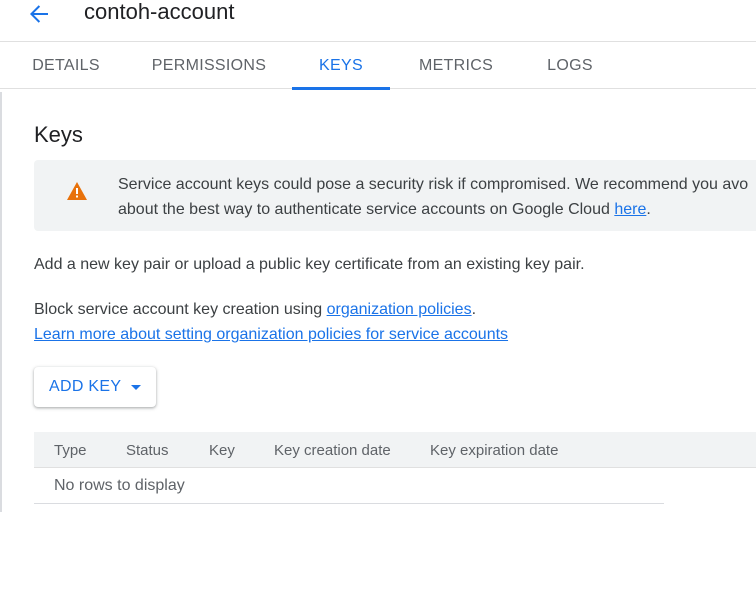 The height and width of the screenshot is (597, 756). I want to click on column-header-key: Key, so click(222, 450).